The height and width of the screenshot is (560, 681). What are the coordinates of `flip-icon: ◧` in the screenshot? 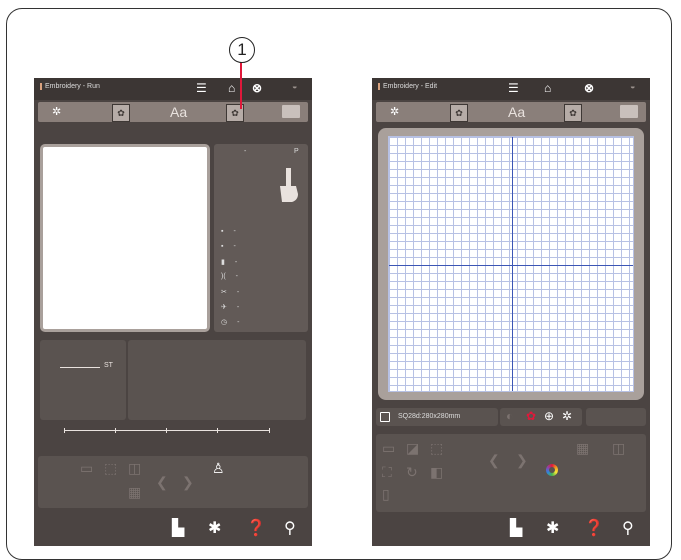 It's located at (437, 472).